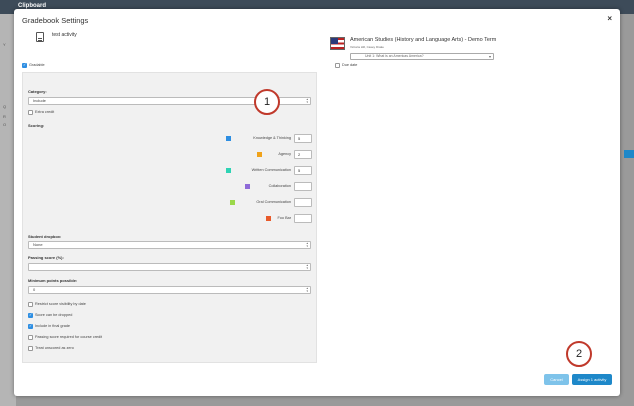 Image resolution: width=634 pixels, height=406 pixels. Describe the element at coordinates (38, 244) in the screenshot. I see `dropbox-value: None` at that location.